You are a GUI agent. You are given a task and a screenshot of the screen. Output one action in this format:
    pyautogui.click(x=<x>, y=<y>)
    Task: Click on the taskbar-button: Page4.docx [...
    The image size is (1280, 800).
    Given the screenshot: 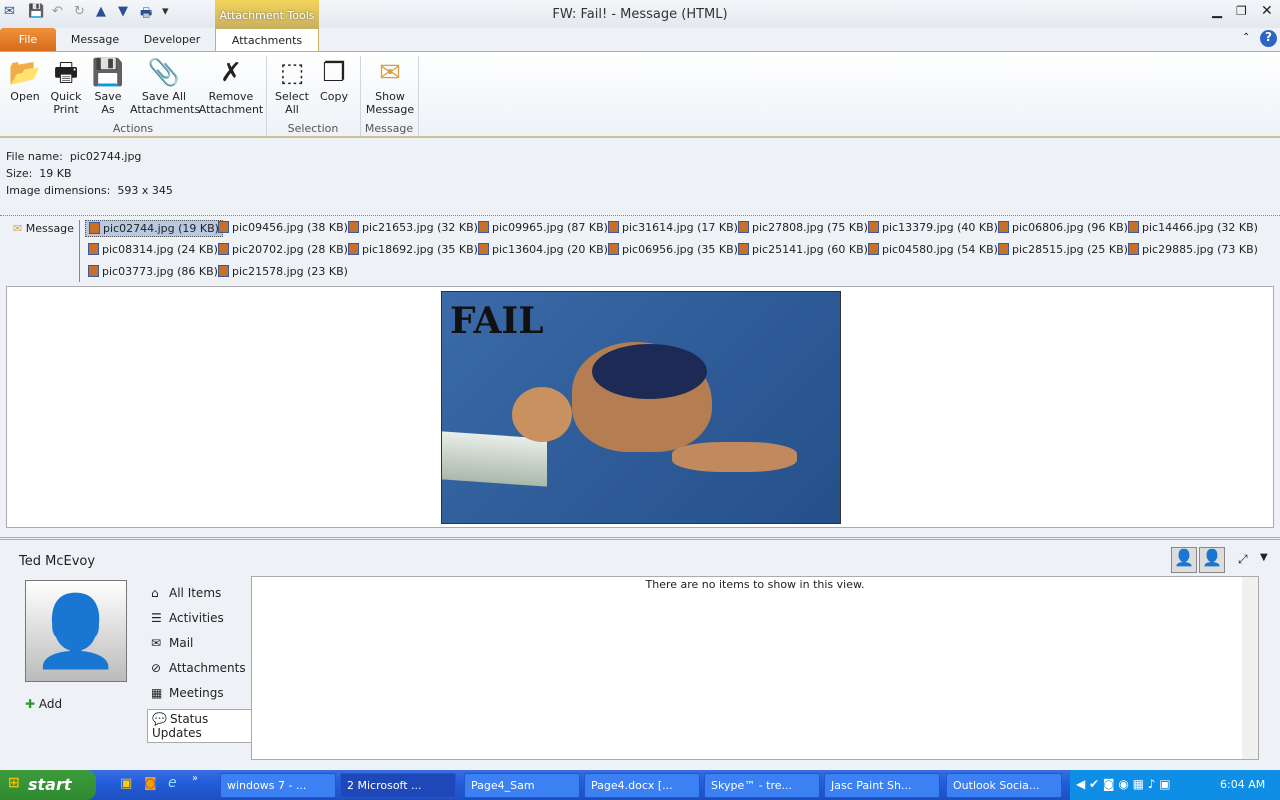 What is the action you would take?
    pyautogui.click(x=642, y=785)
    